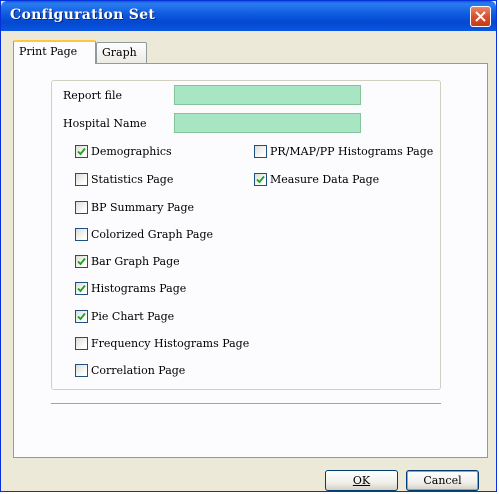  I want to click on checkbox-bar-graph-page: Bar Graph Page, so click(127, 261).